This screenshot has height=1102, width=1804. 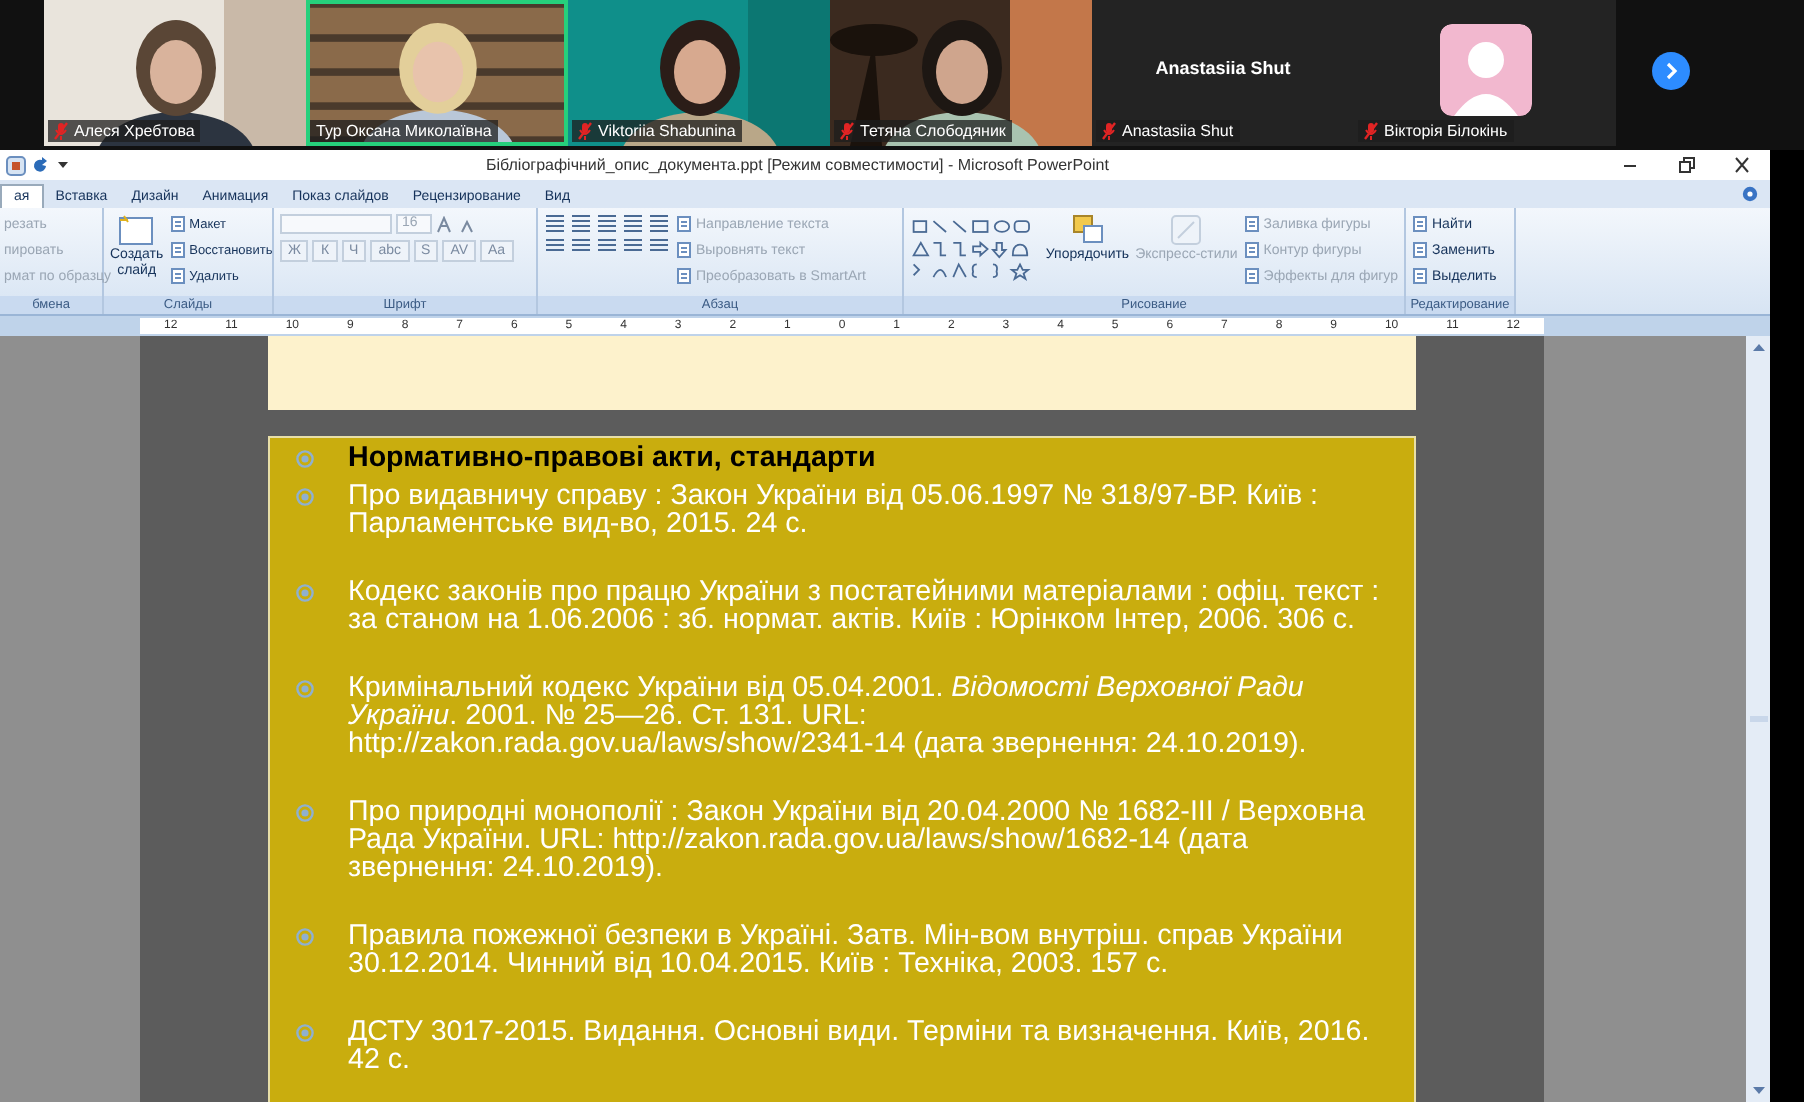 What do you see at coordinates (336, 224) in the screenshot?
I see `font-name-field` at bounding box center [336, 224].